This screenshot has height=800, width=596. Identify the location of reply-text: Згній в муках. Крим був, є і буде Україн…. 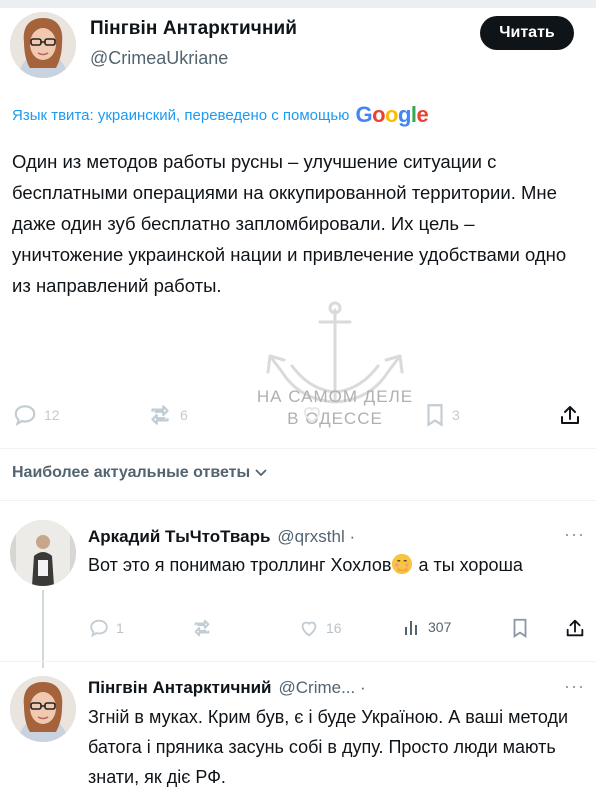
(328, 747).